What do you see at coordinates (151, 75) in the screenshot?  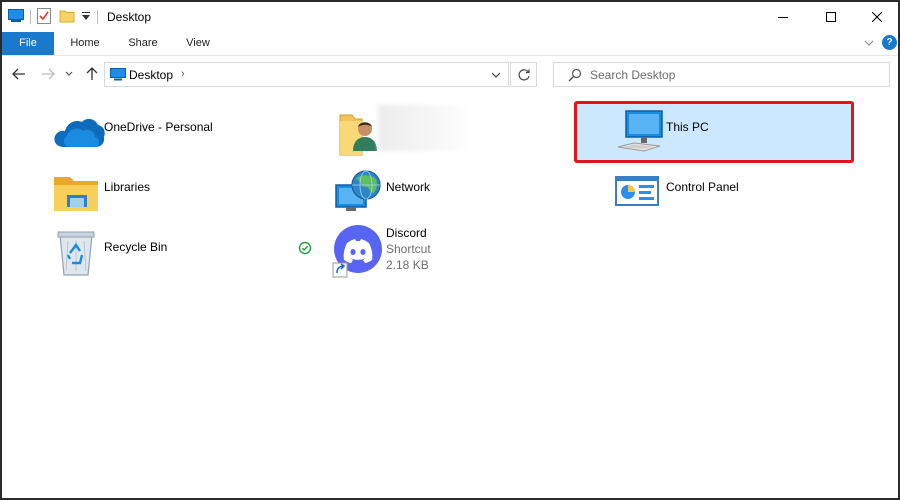 I see `address-location: Desktop` at bounding box center [151, 75].